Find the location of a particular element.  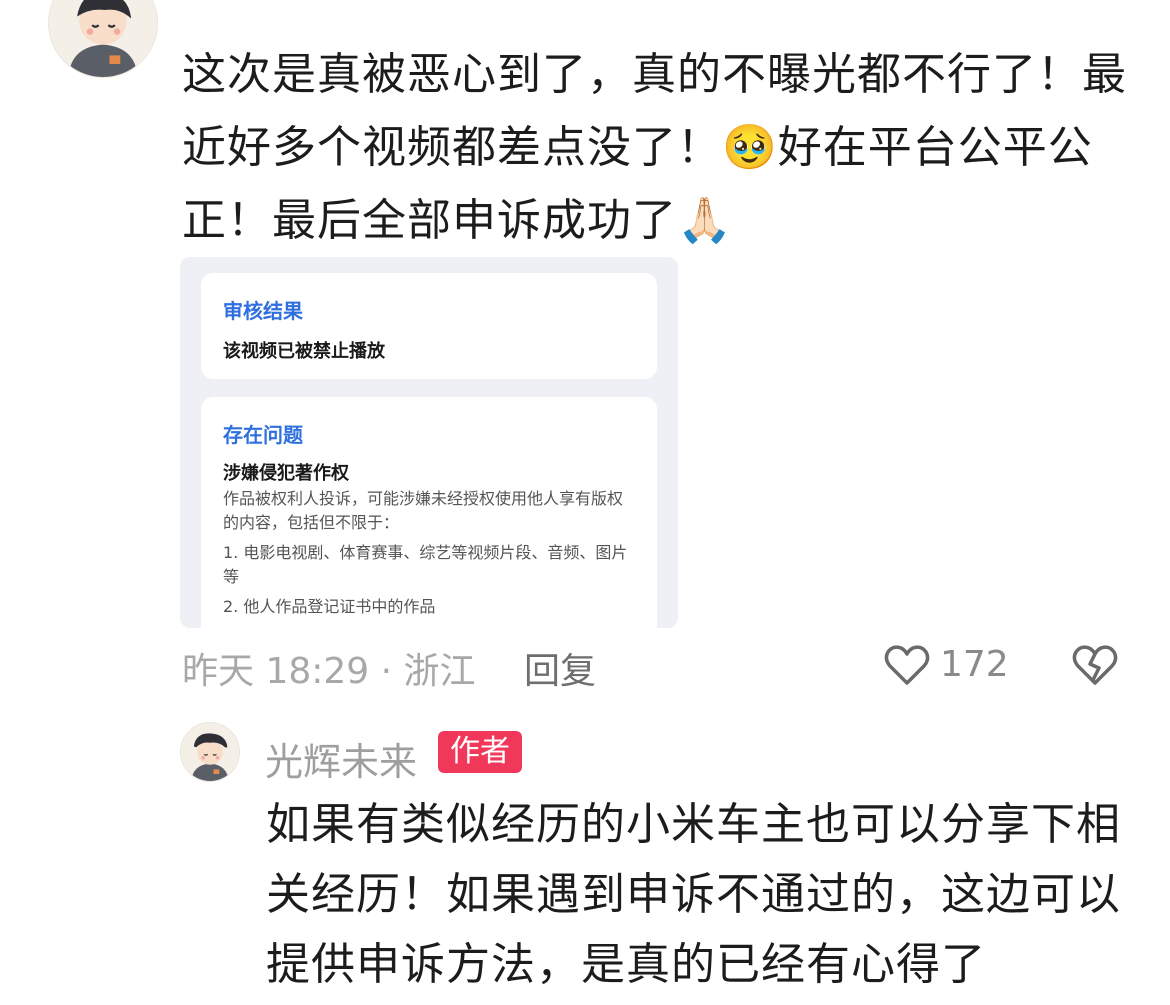

review-result: 该视频已被禁止播放 is located at coordinates (304, 351).